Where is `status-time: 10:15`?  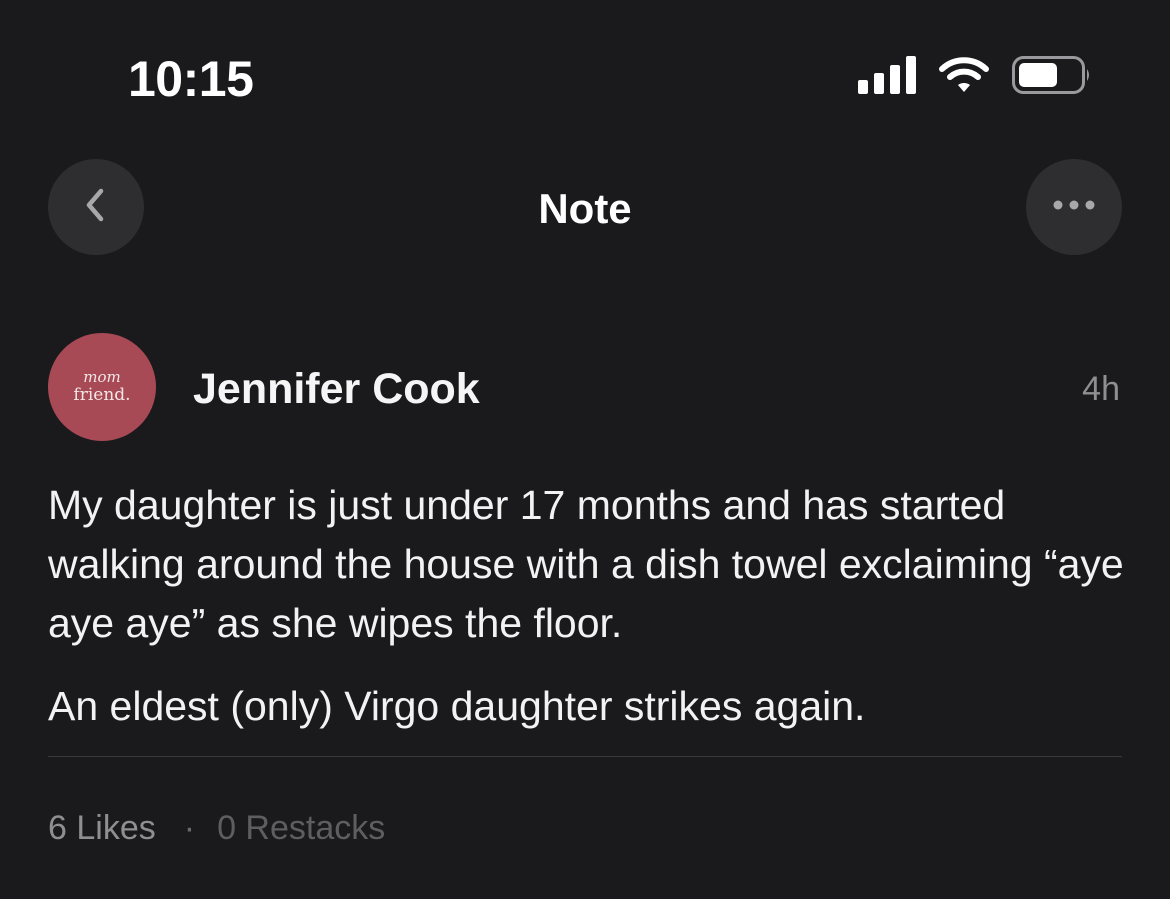
status-time: 10:15 is located at coordinates (191, 79).